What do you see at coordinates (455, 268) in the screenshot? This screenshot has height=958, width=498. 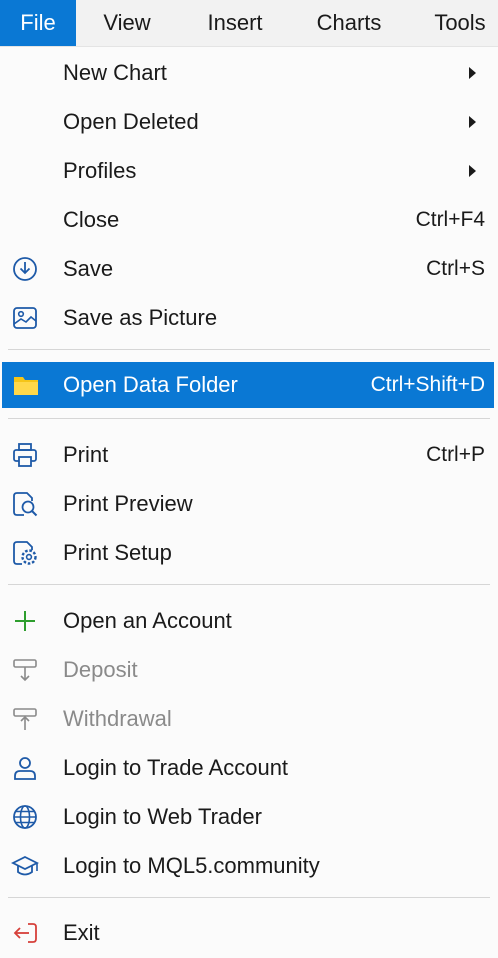 I see `shortcut-label: Ctrl+S` at bounding box center [455, 268].